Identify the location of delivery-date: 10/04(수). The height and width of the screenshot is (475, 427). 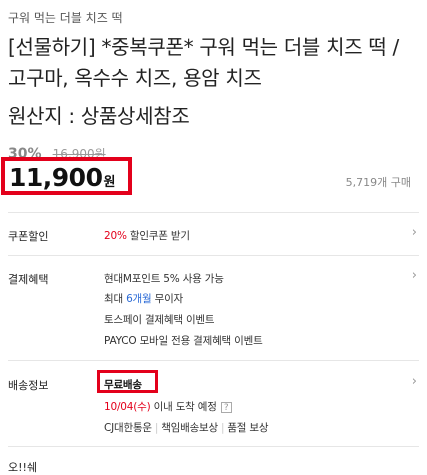
(127, 407).